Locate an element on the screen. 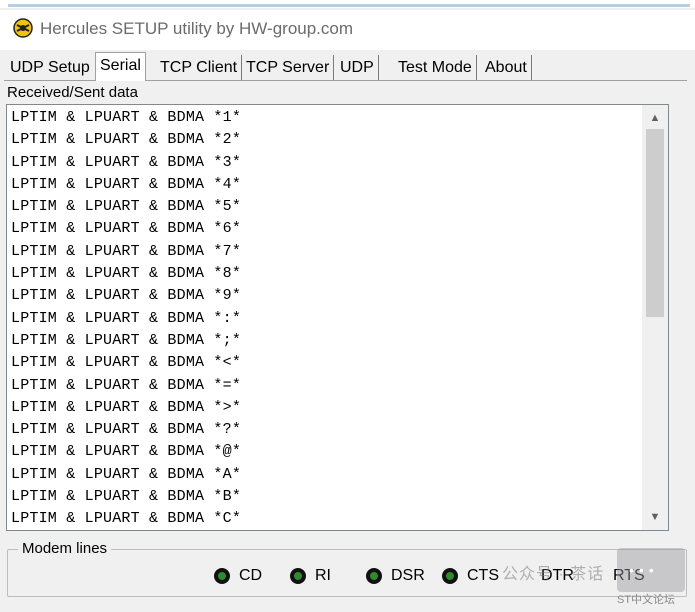 Image resolution: width=695 pixels, height=612 pixels. title-bar: Hercules SETUP utility by HW-group.com is located at coordinates (347, 30).